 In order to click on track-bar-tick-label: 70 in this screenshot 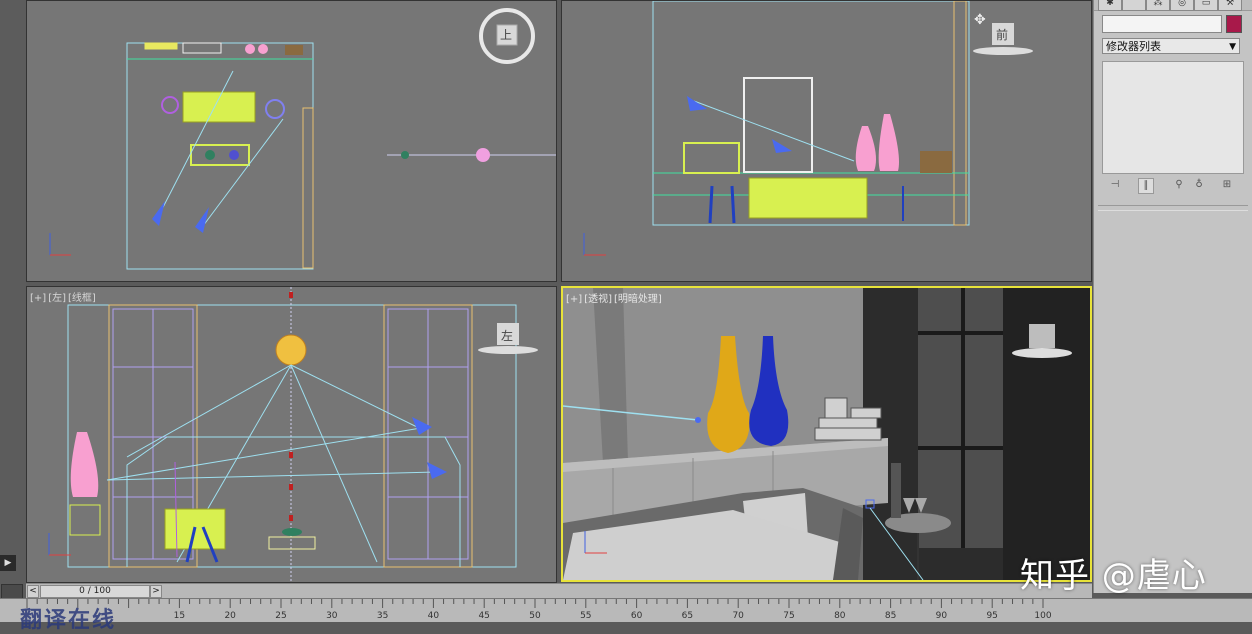, I will do `click(738, 616)`.